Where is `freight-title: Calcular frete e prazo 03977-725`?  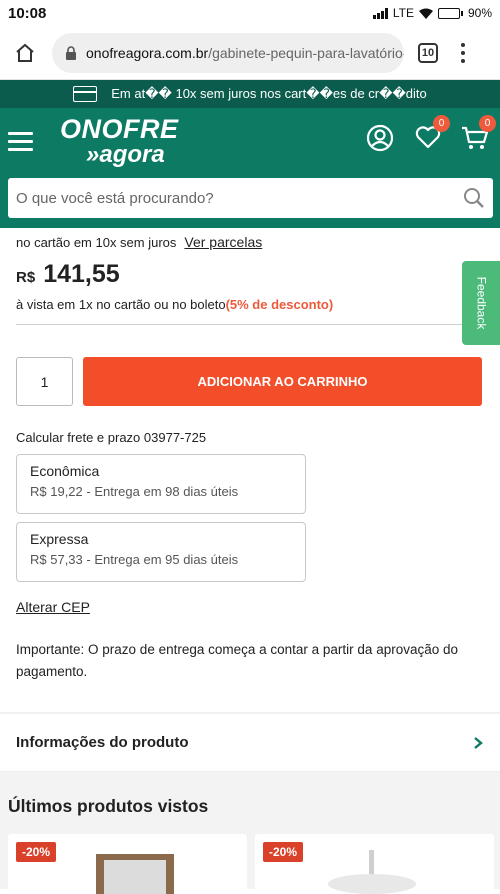
freight-title: Calcular frete e prazo 03977-725 is located at coordinates (111, 437).